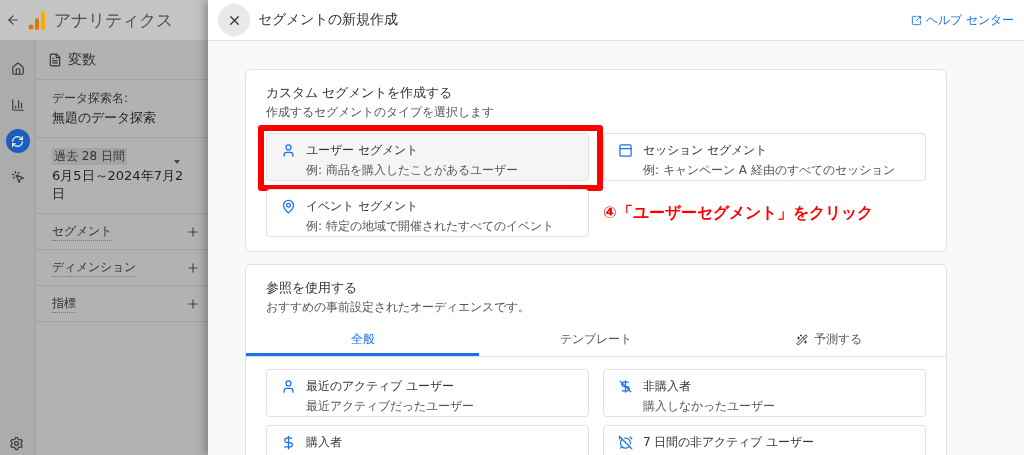 This screenshot has height=455, width=1024. I want to click on close-button, so click(234, 20).